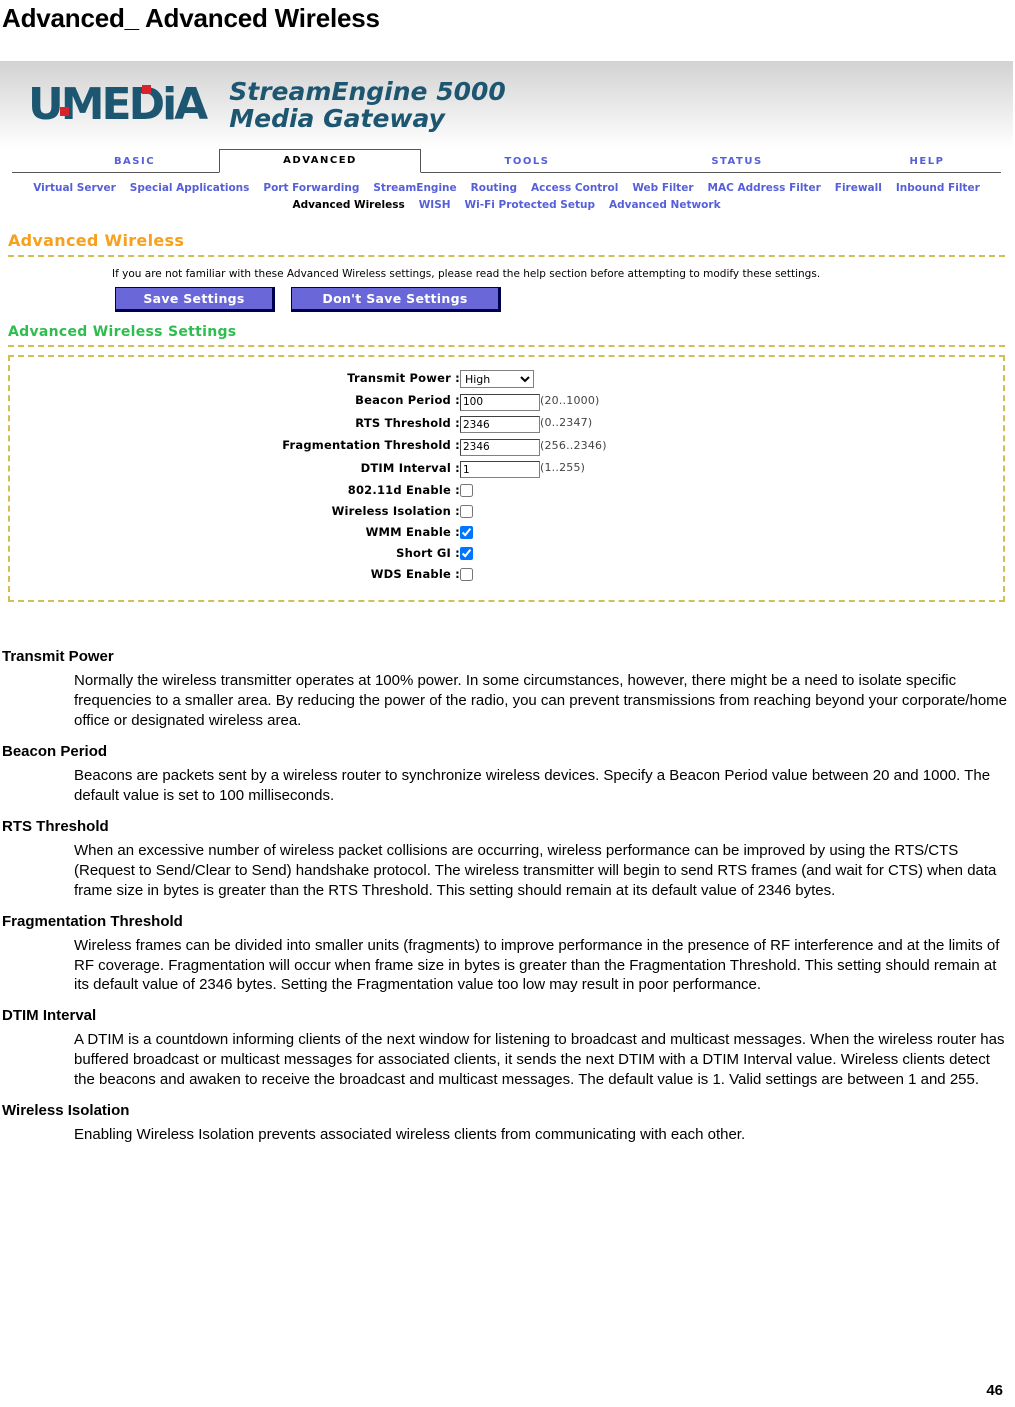 The image size is (1015, 1407). What do you see at coordinates (403, 377) in the screenshot?
I see `setting-label-transmit-power: Transmit Power :` at bounding box center [403, 377].